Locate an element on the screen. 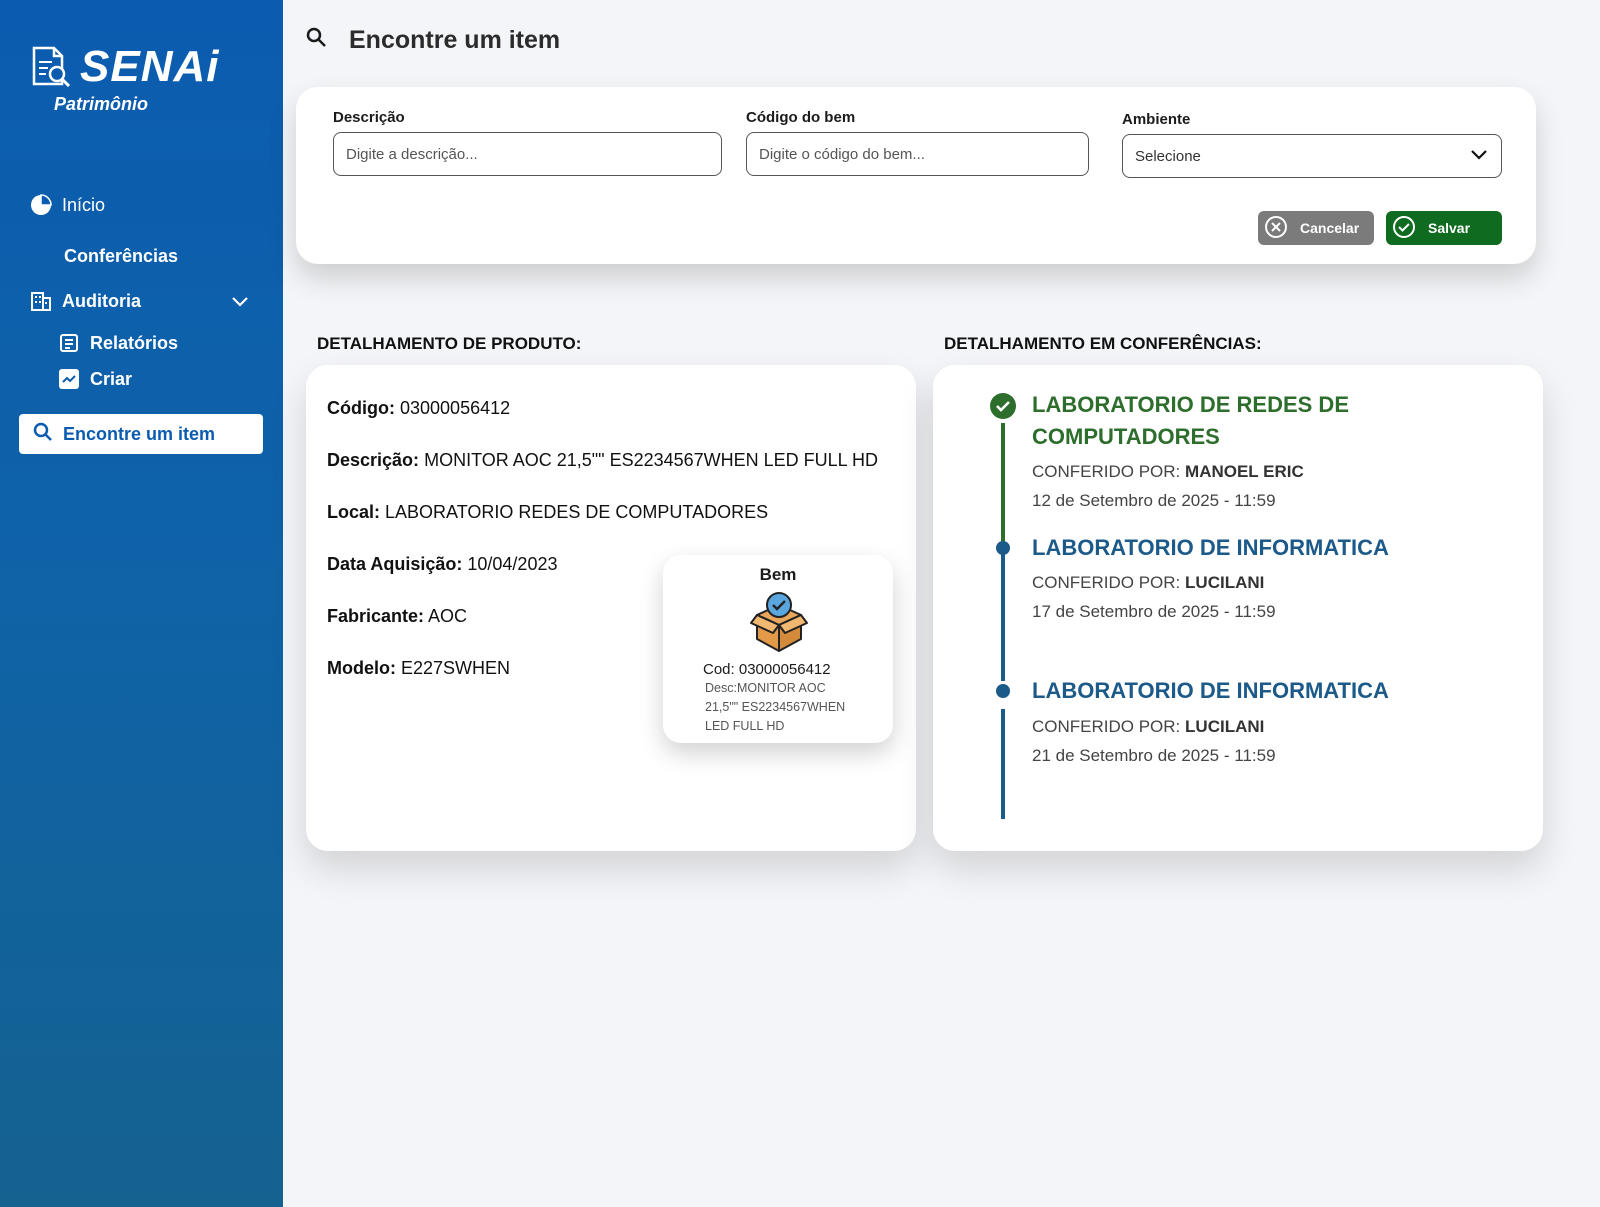  sidebar-item-label: Auditoria is located at coordinates (101, 300).